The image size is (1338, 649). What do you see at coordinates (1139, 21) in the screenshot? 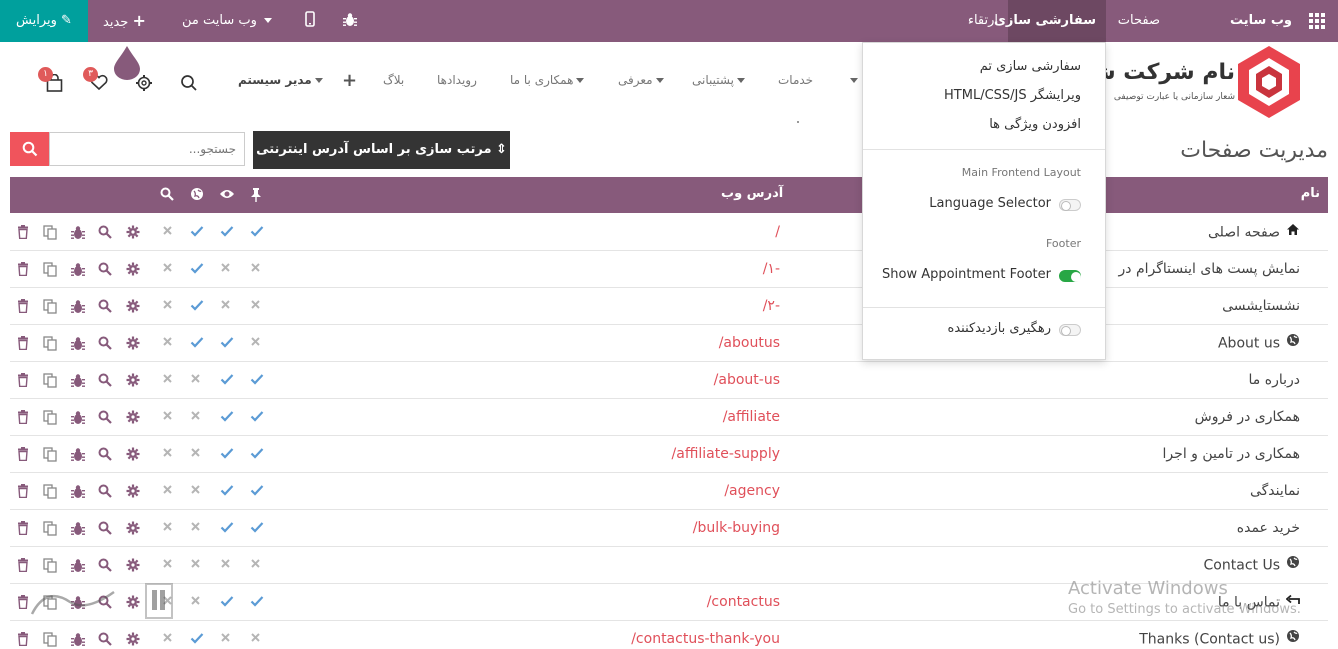
I see `menu-pages: صفحات` at bounding box center [1139, 21].